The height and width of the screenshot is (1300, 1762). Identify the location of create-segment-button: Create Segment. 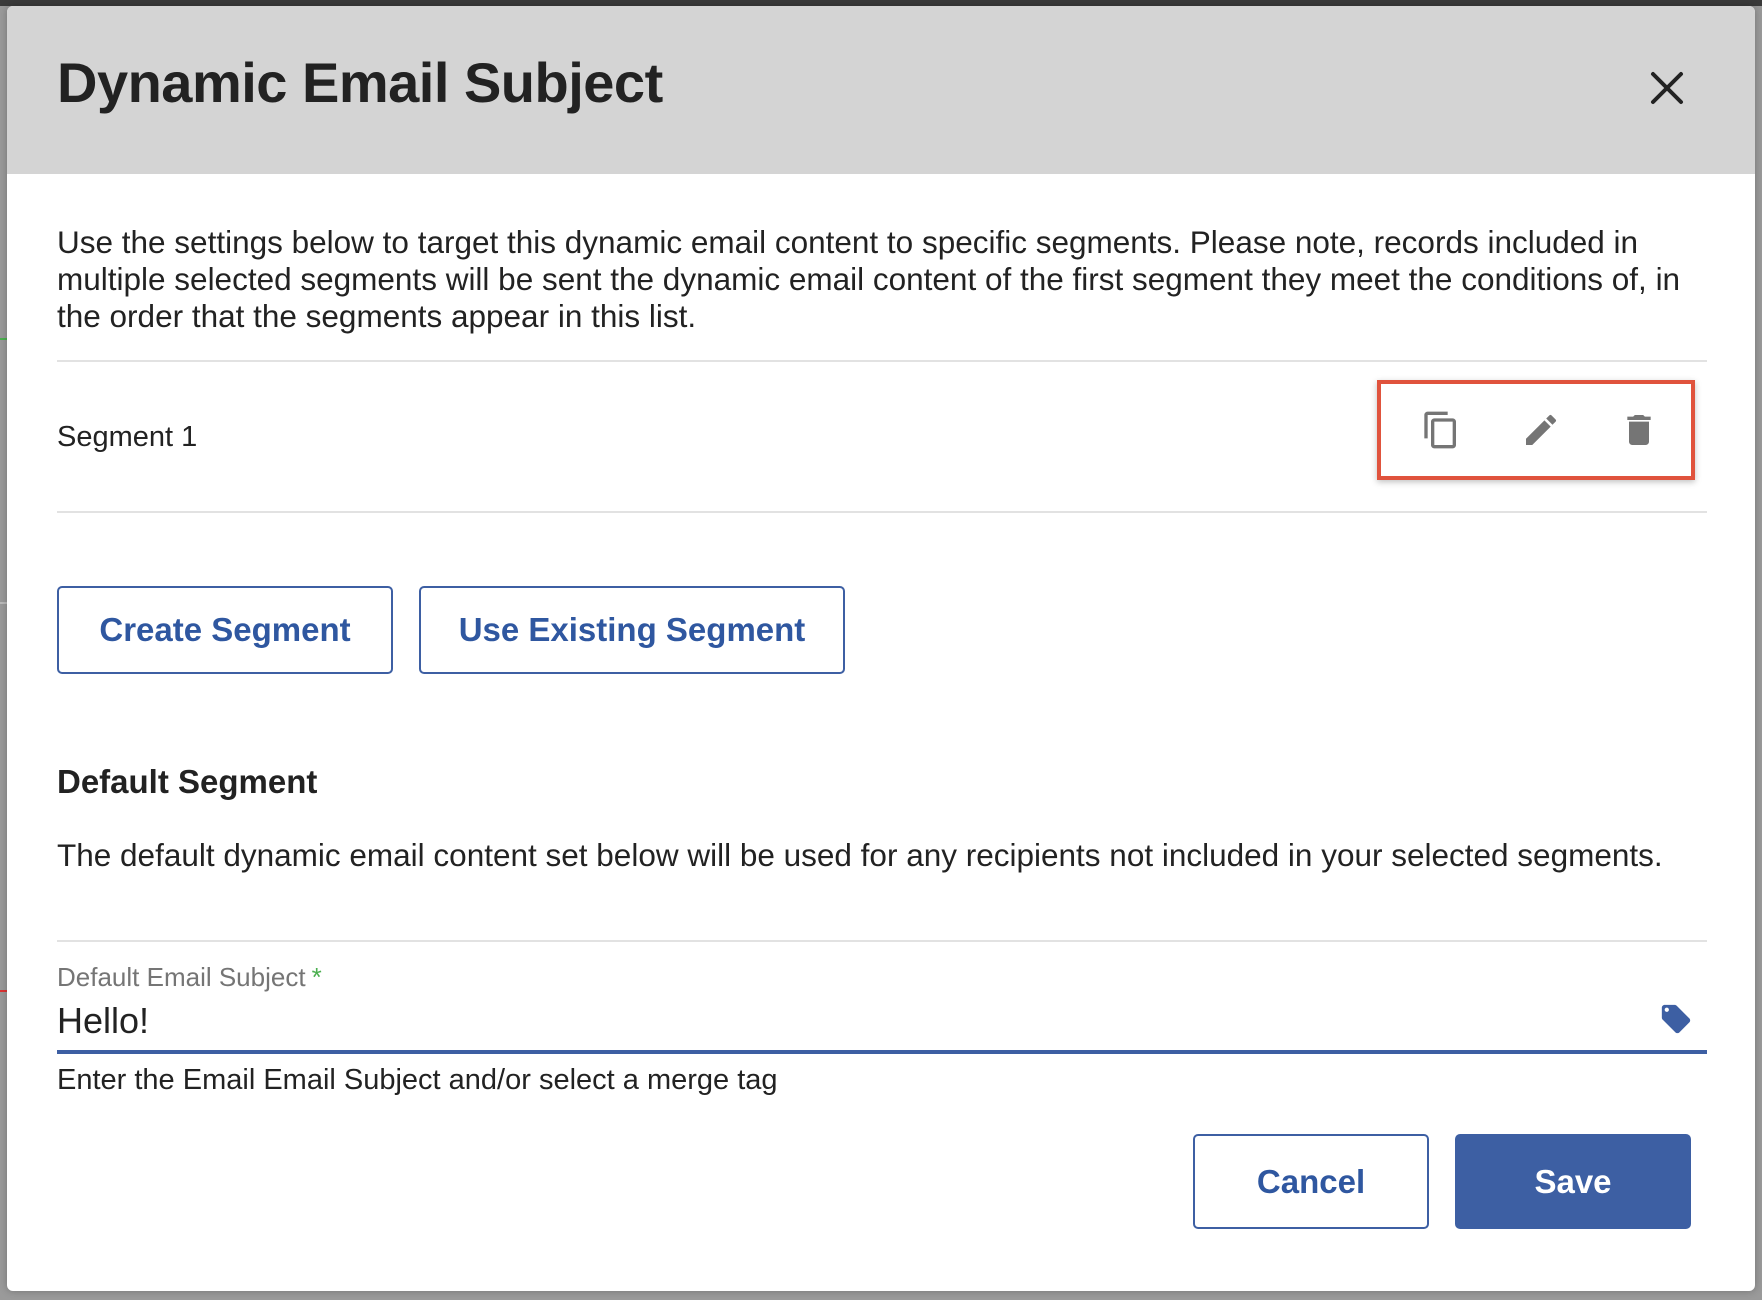
(225, 630).